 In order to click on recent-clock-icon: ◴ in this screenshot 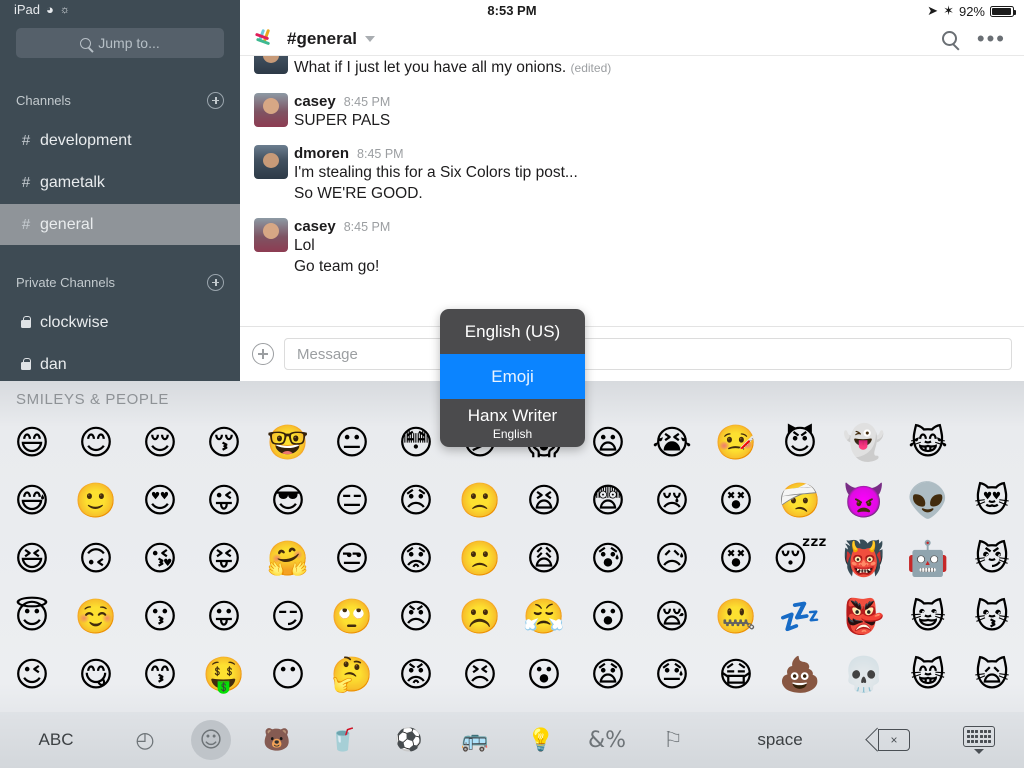, I will do `click(145, 740)`.